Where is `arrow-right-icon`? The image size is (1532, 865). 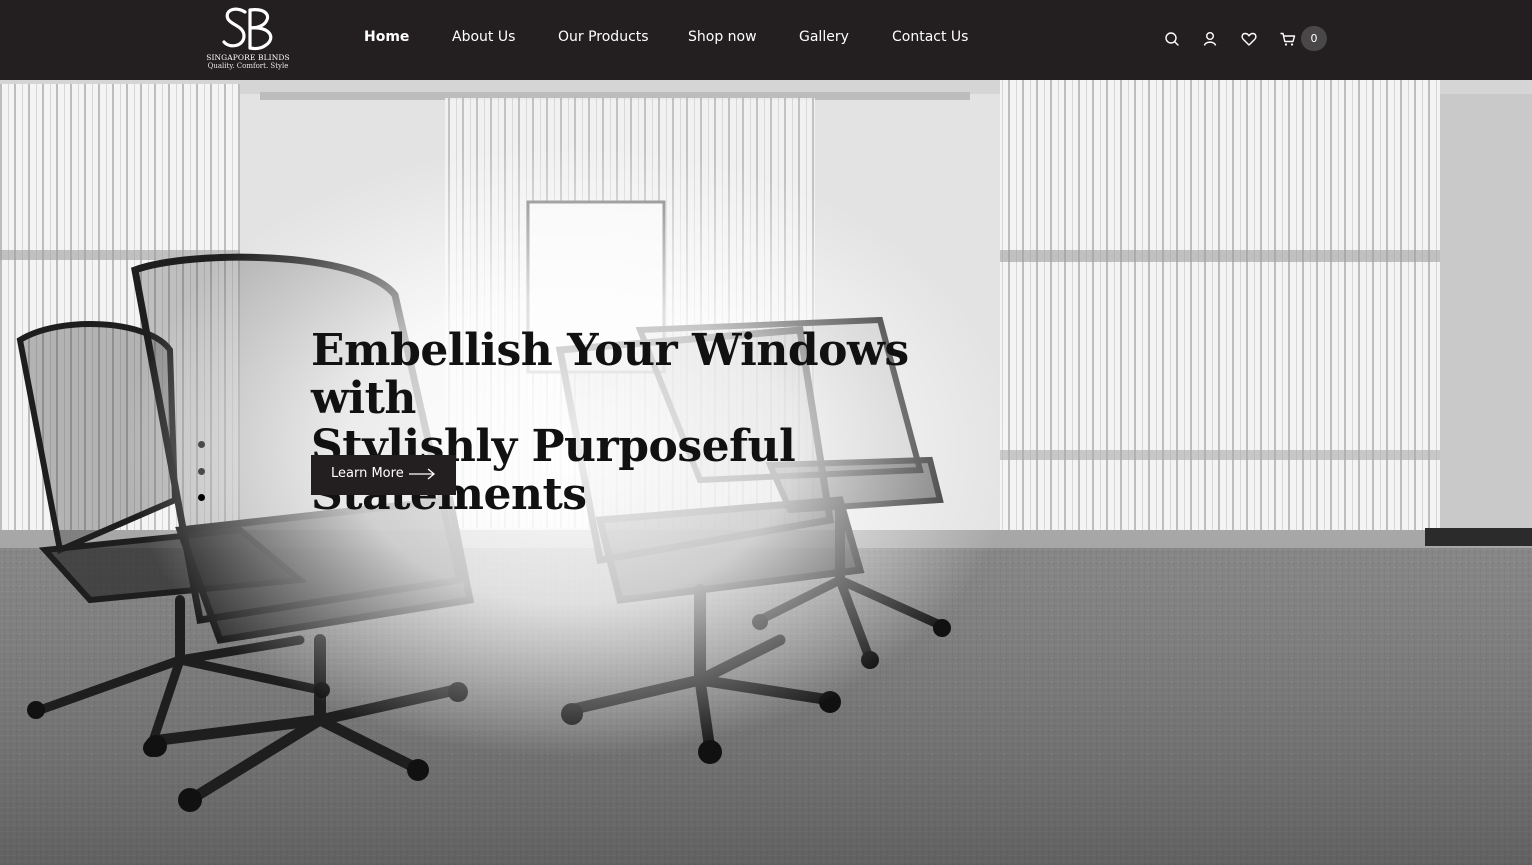 arrow-right-icon is located at coordinates (422, 476).